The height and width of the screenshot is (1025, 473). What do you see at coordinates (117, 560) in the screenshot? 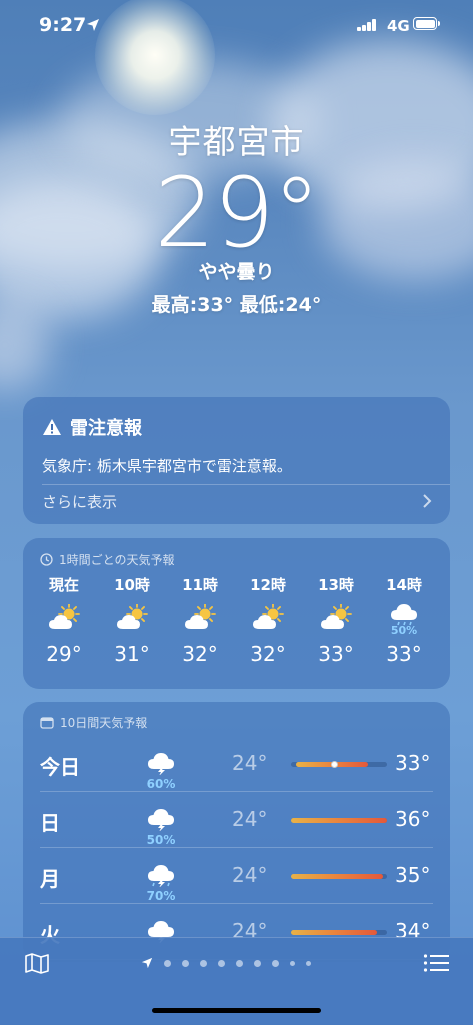
I see `hourly-title: 1時間ごとの天気予報` at bounding box center [117, 560].